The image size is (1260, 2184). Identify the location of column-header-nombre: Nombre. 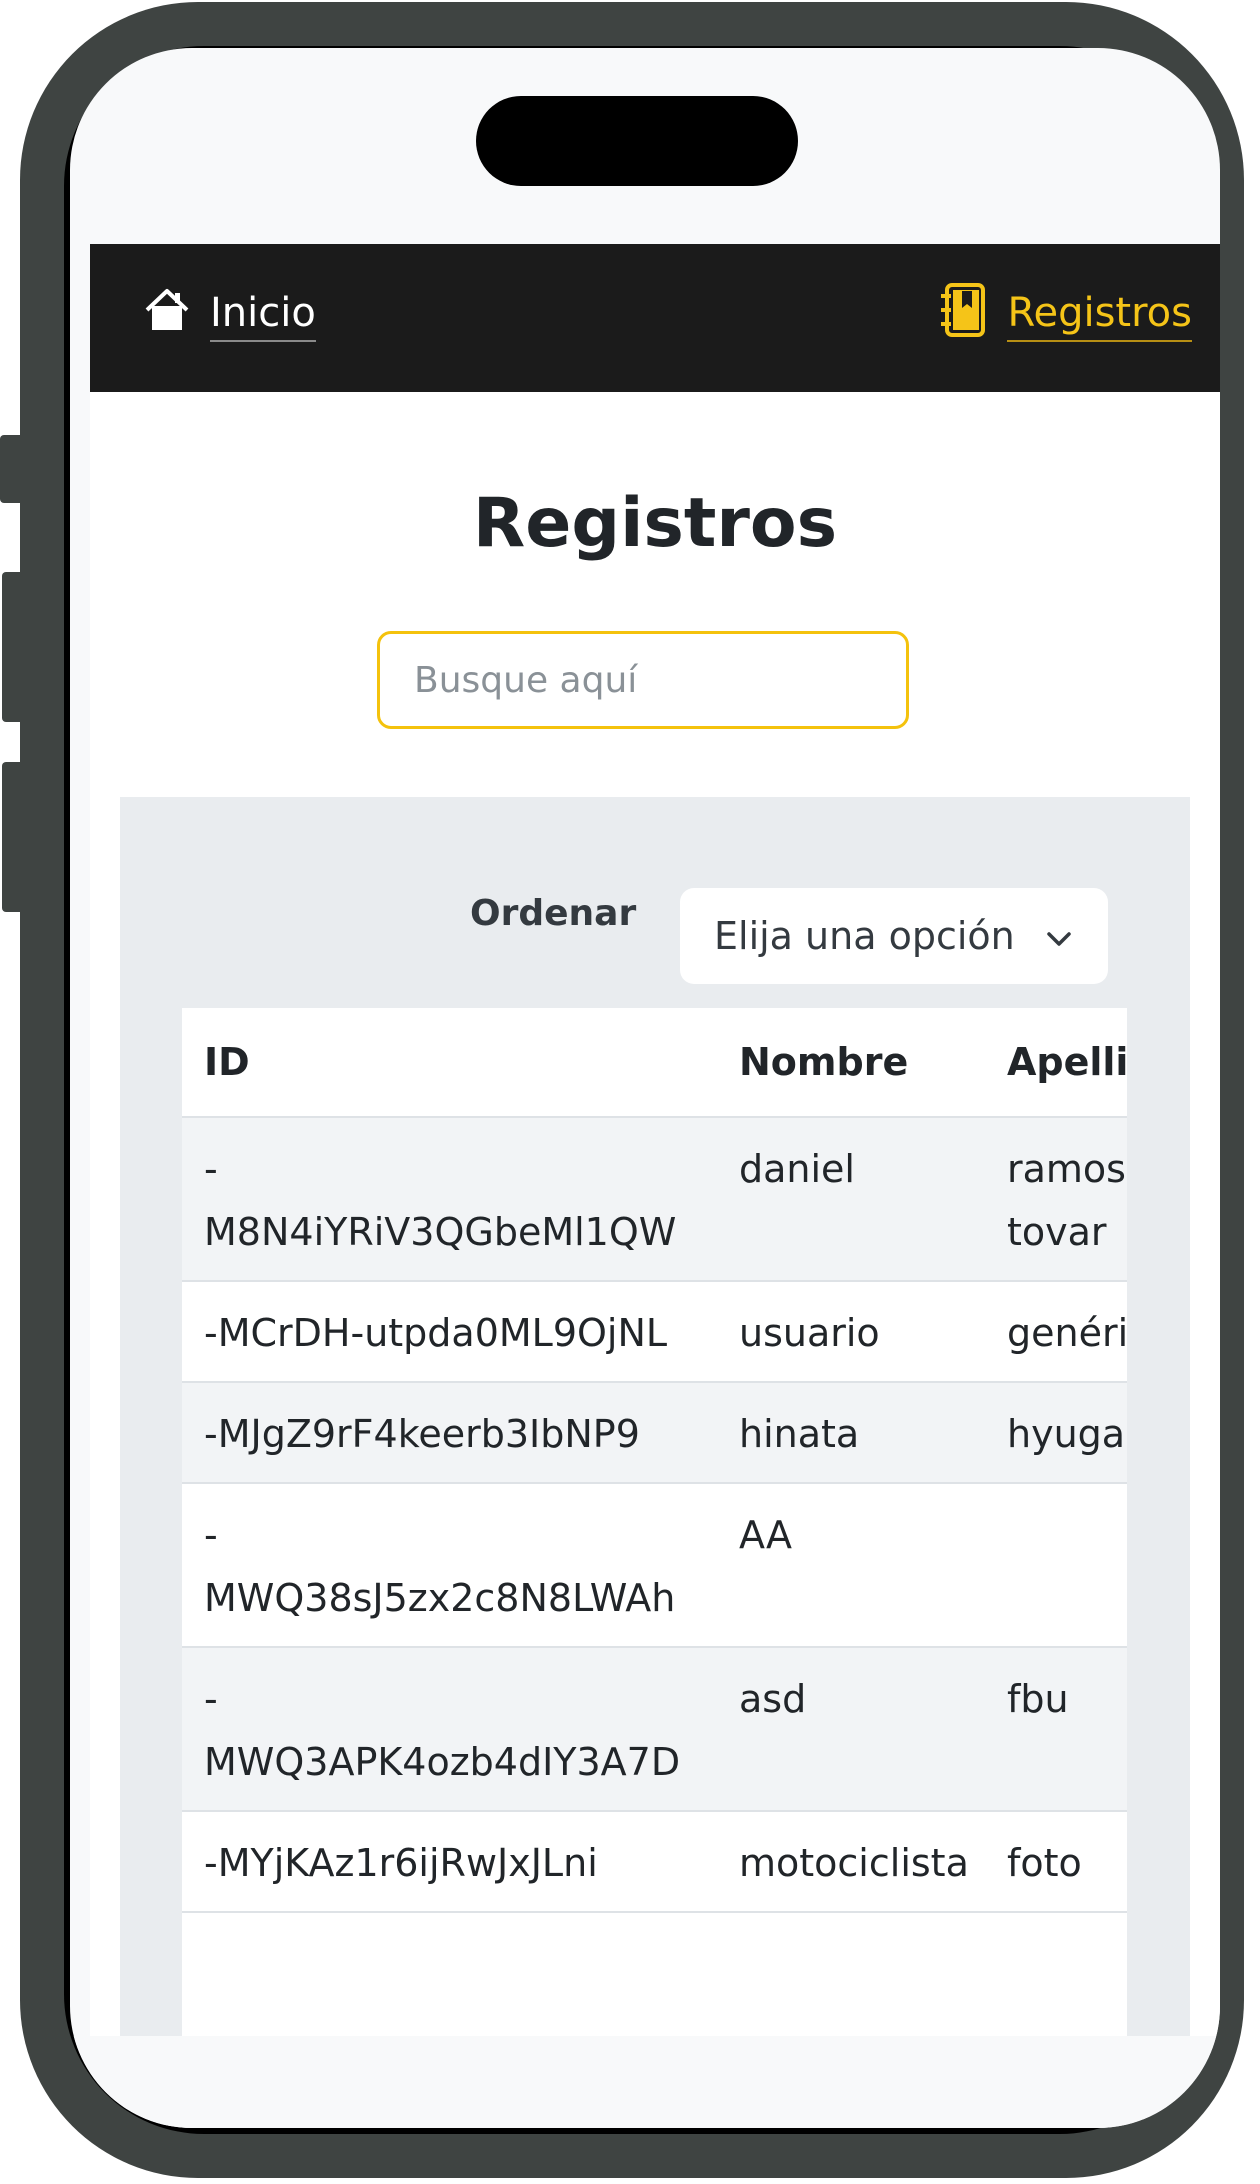
(824, 1061).